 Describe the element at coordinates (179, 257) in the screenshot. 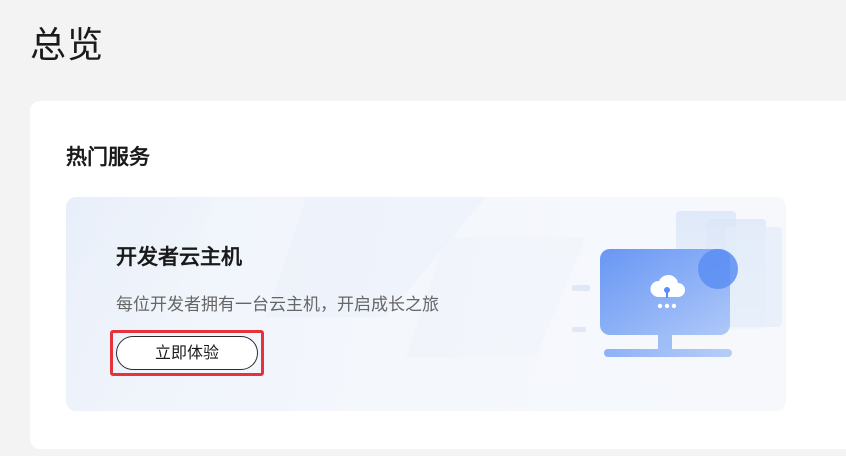

I see `card-title: 开发者云主机` at that location.